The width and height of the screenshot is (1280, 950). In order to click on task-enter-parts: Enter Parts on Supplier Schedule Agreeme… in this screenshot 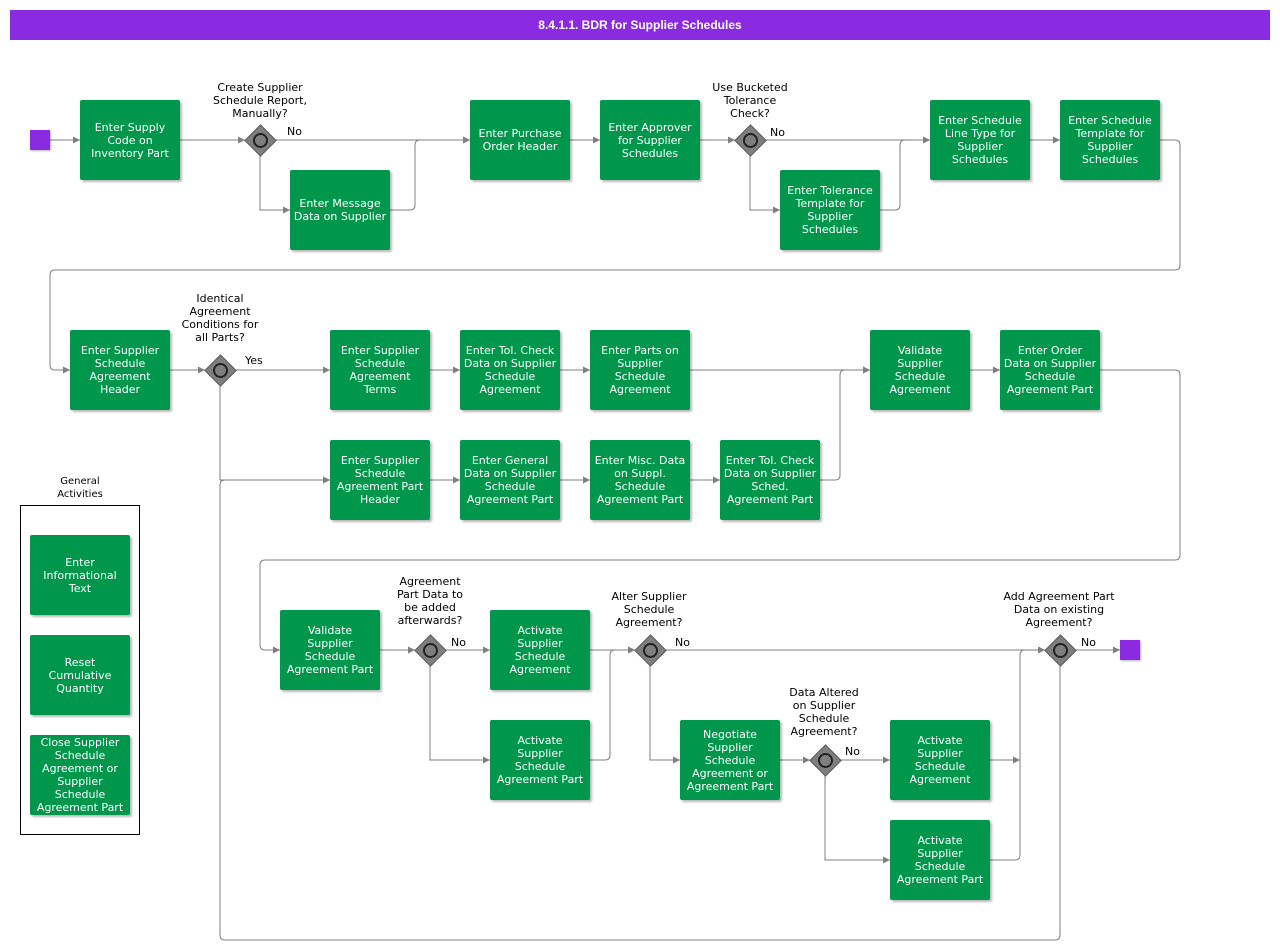, I will do `click(640, 370)`.